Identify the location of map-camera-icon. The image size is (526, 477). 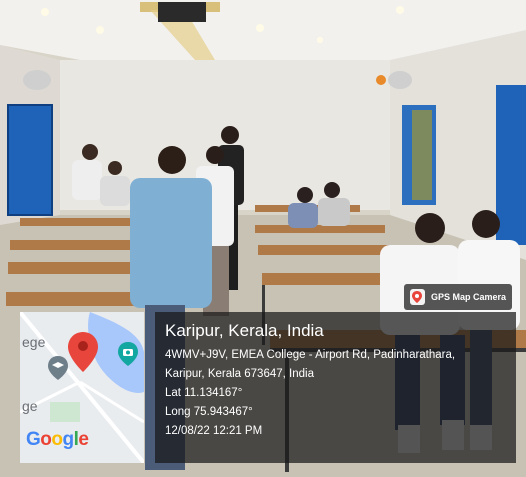
(417, 297).